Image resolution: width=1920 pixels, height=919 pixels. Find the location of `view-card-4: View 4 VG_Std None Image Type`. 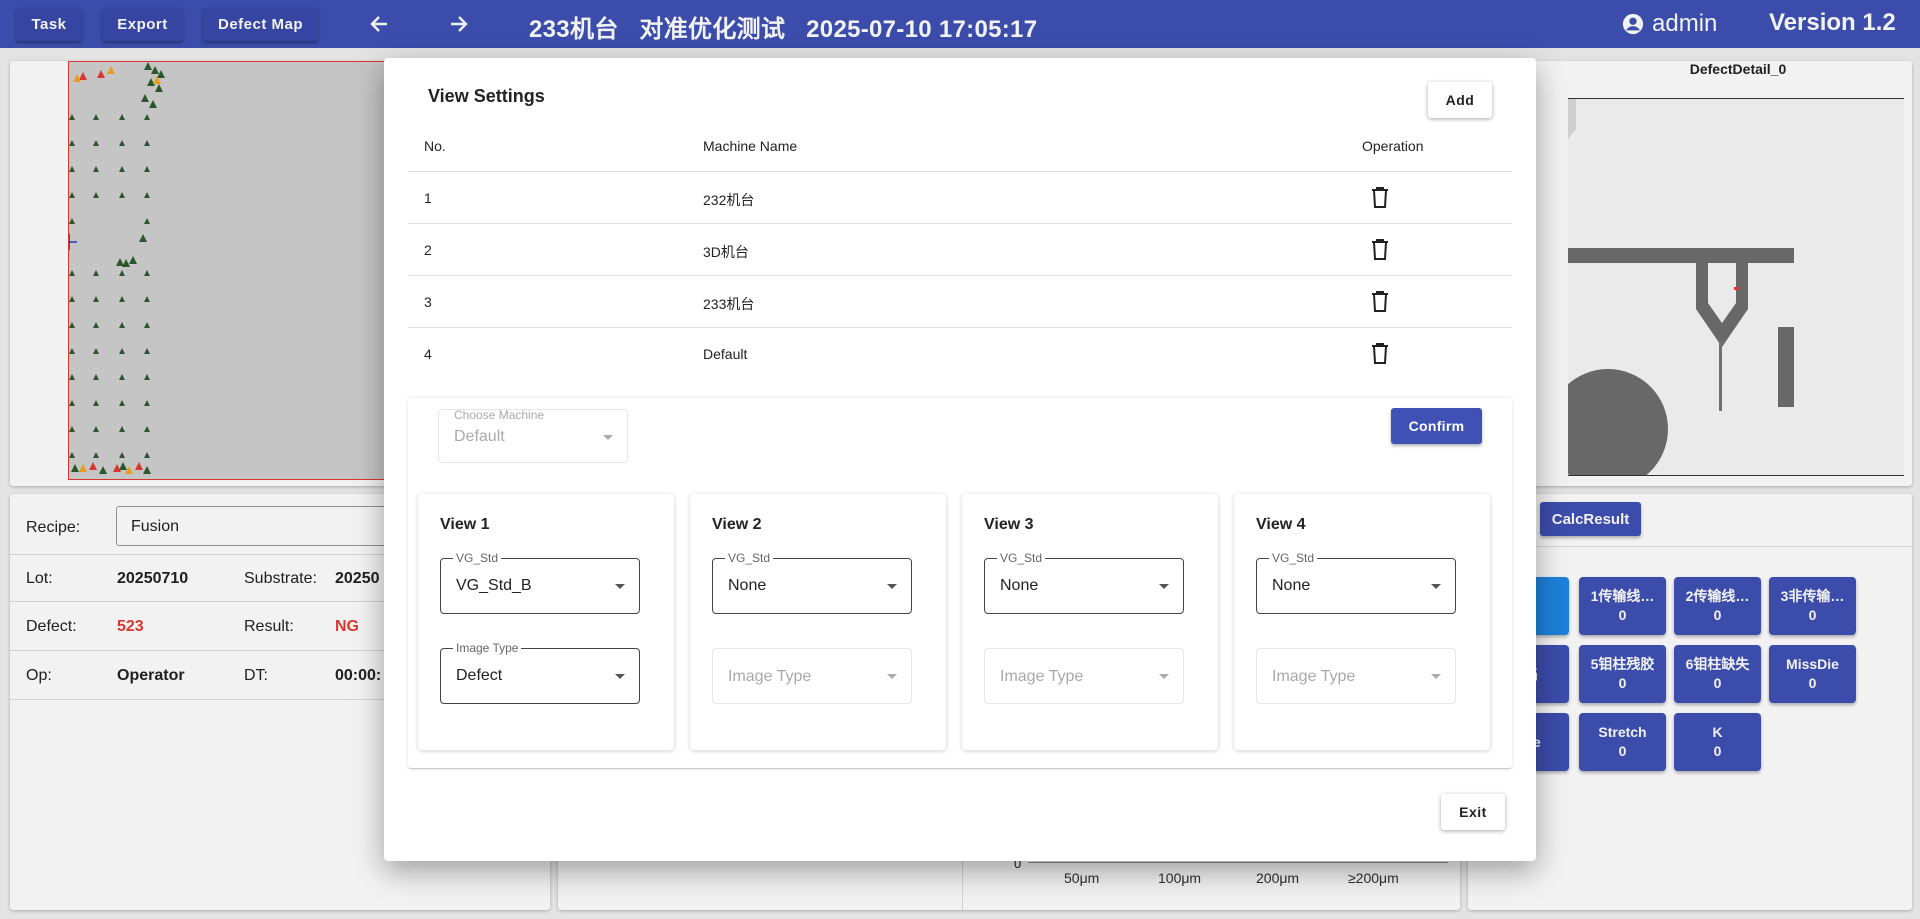

view-card-4: View 4 VG_Std None Image Type is located at coordinates (1362, 622).